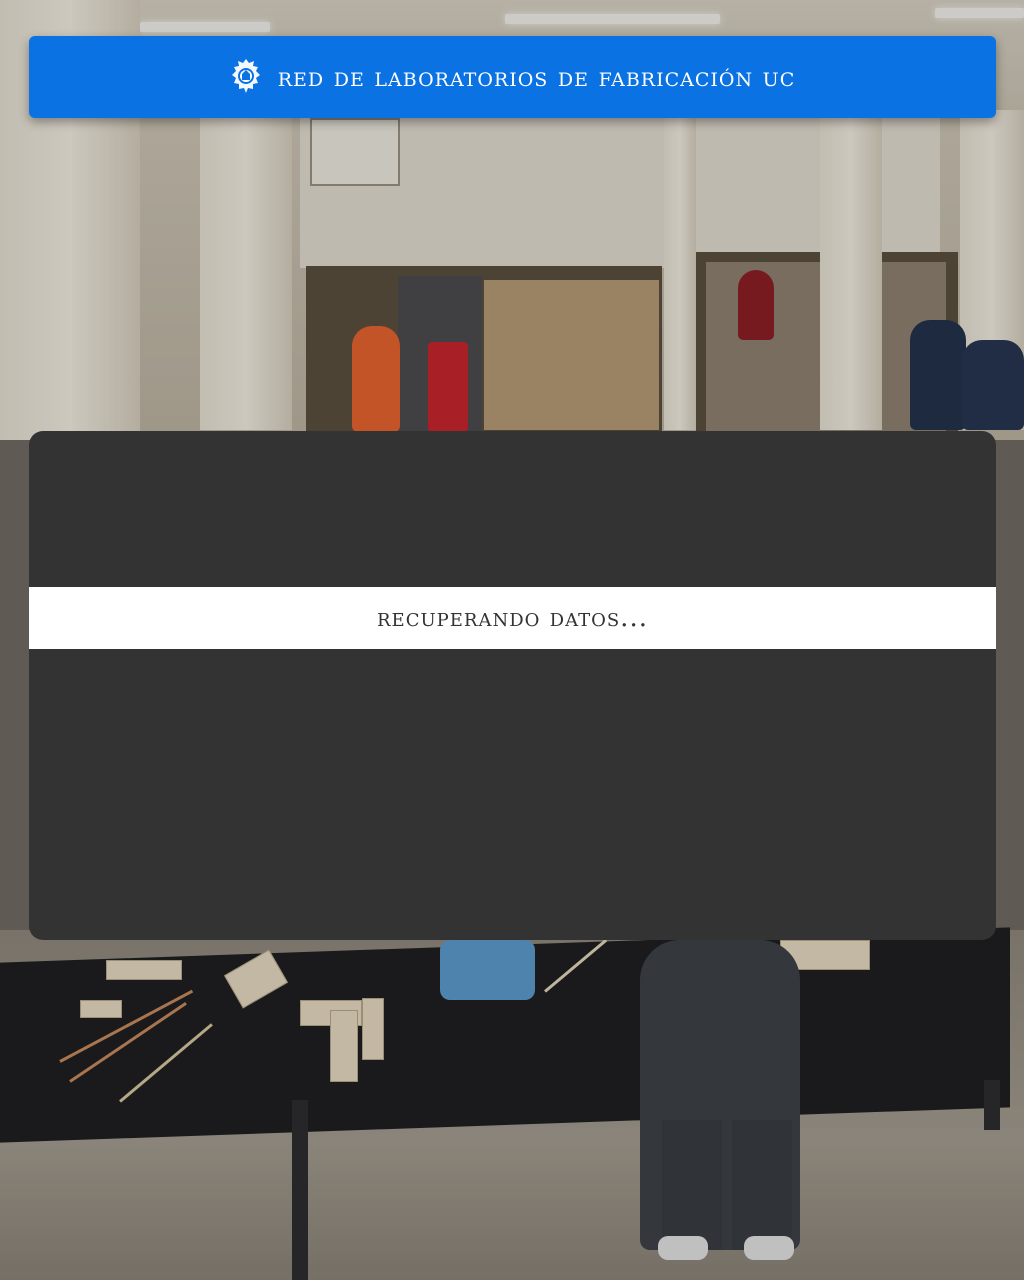  What do you see at coordinates (245, 76) in the screenshot?
I see `uc-crest-icon` at bounding box center [245, 76].